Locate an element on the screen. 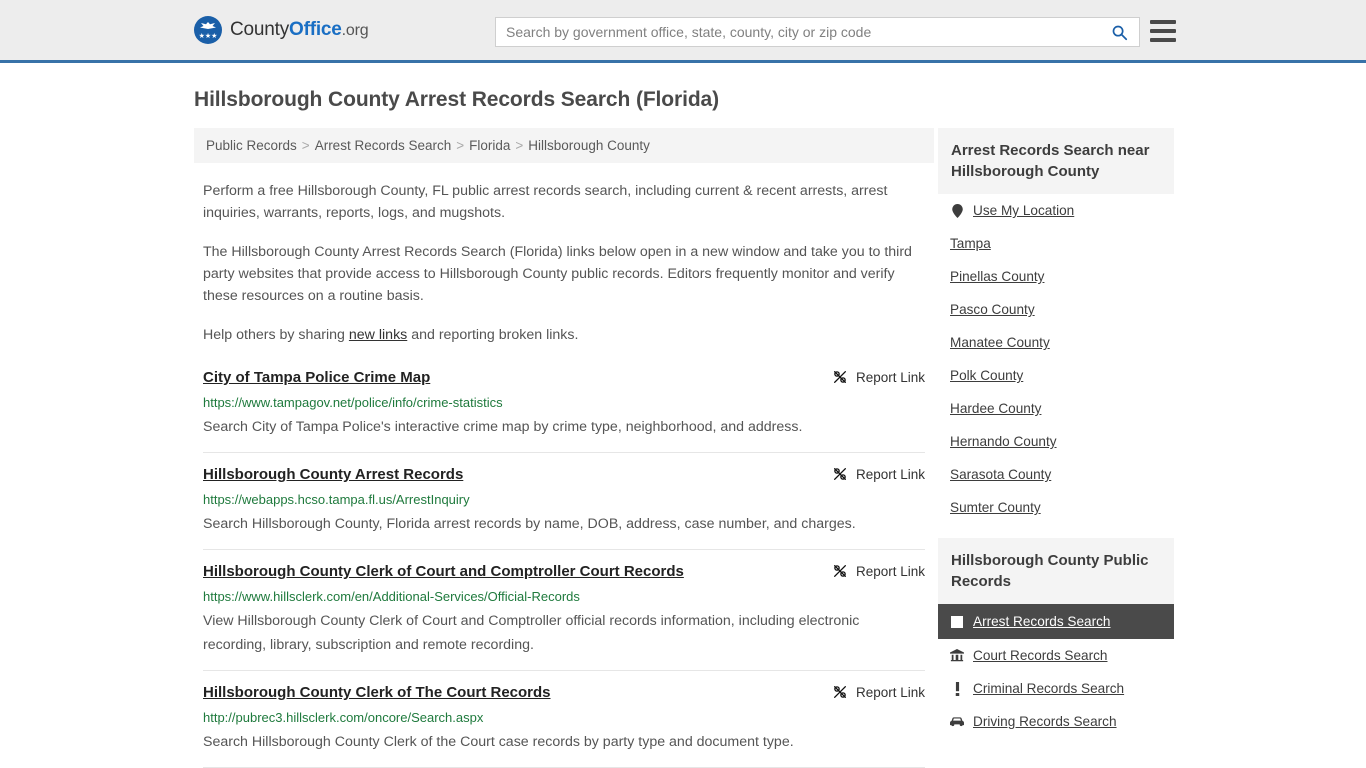 The height and width of the screenshot is (768, 1366). public-records-list-item: Arrest Records Search is located at coordinates (1056, 621).